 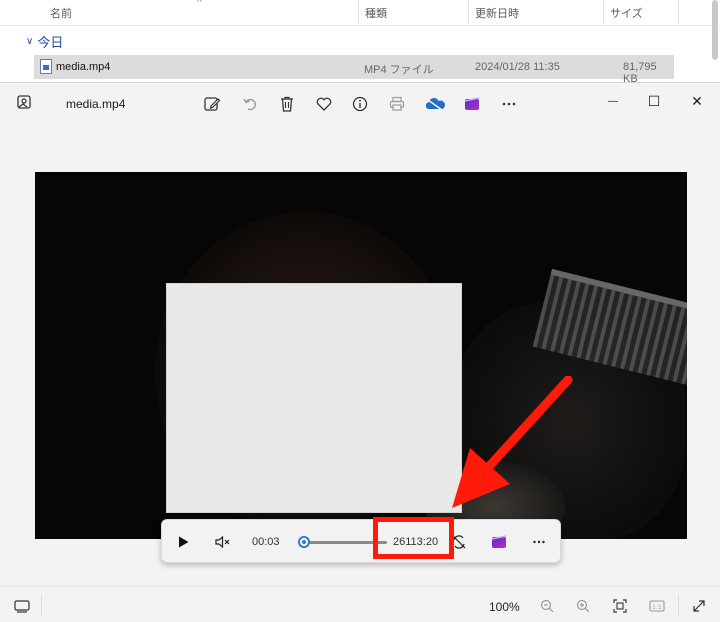 What do you see at coordinates (22, 606) in the screenshot?
I see `filmstrip-icon` at bounding box center [22, 606].